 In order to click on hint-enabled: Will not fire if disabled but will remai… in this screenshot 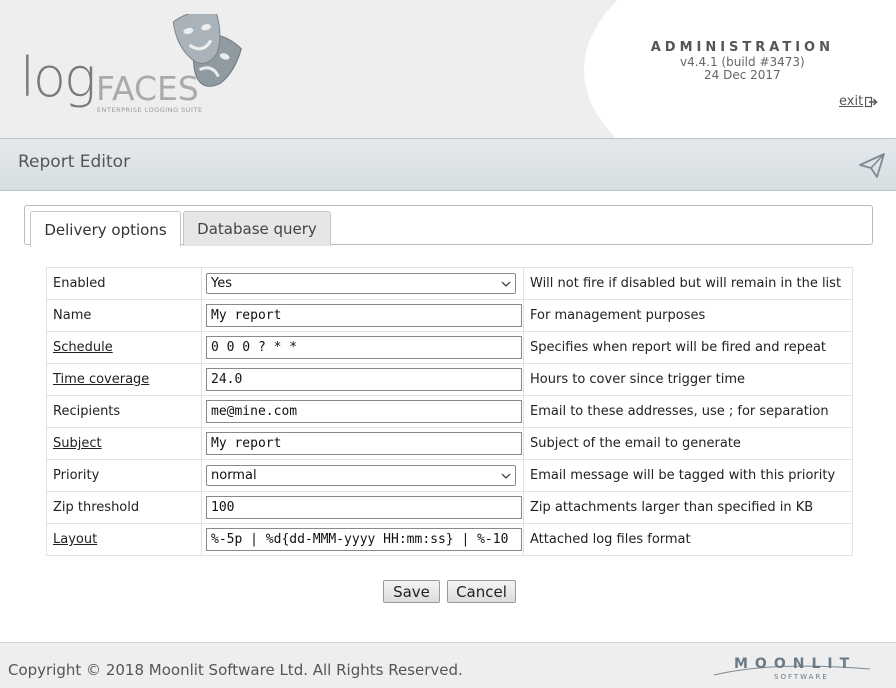, I will do `click(688, 283)`.